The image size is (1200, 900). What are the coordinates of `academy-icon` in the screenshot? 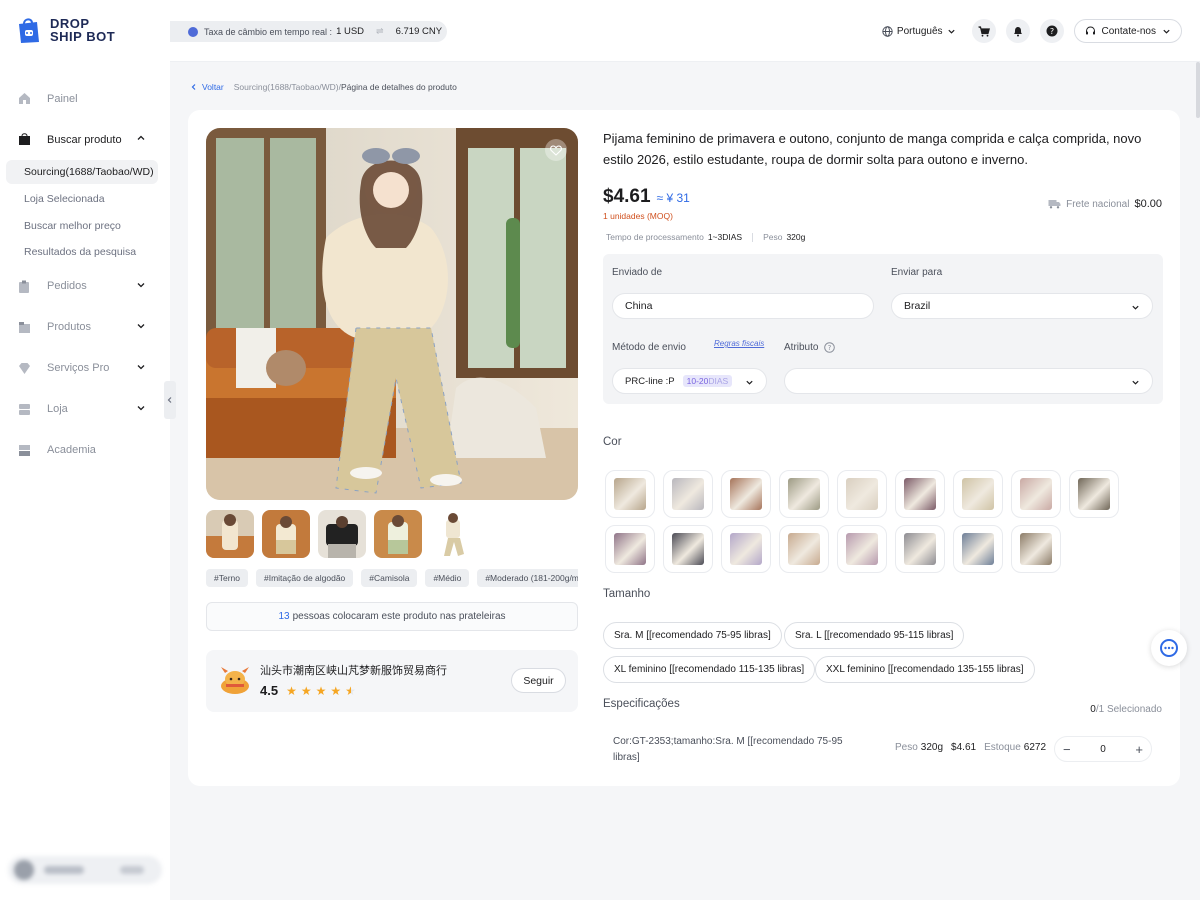 It's located at (24, 450).